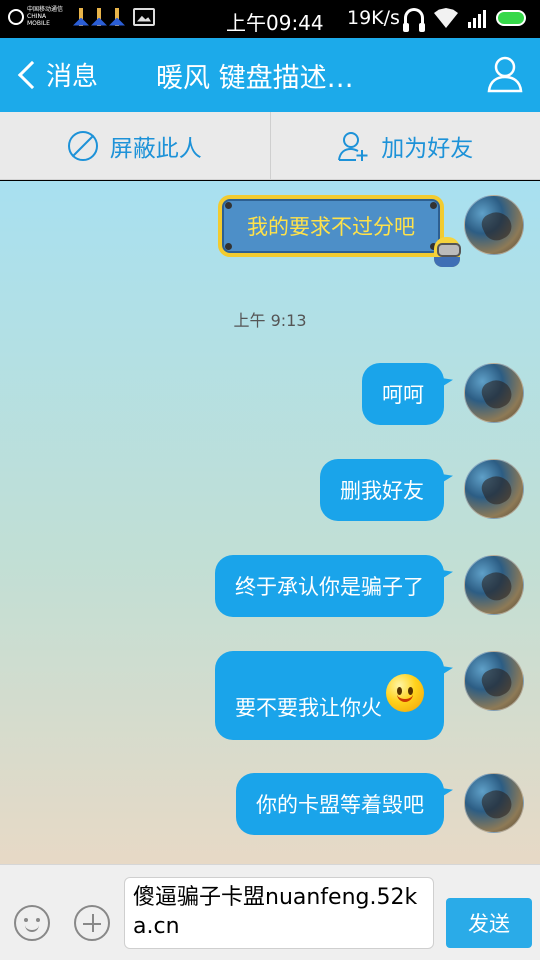  I want to click on emoji-button, so click(32, 923).